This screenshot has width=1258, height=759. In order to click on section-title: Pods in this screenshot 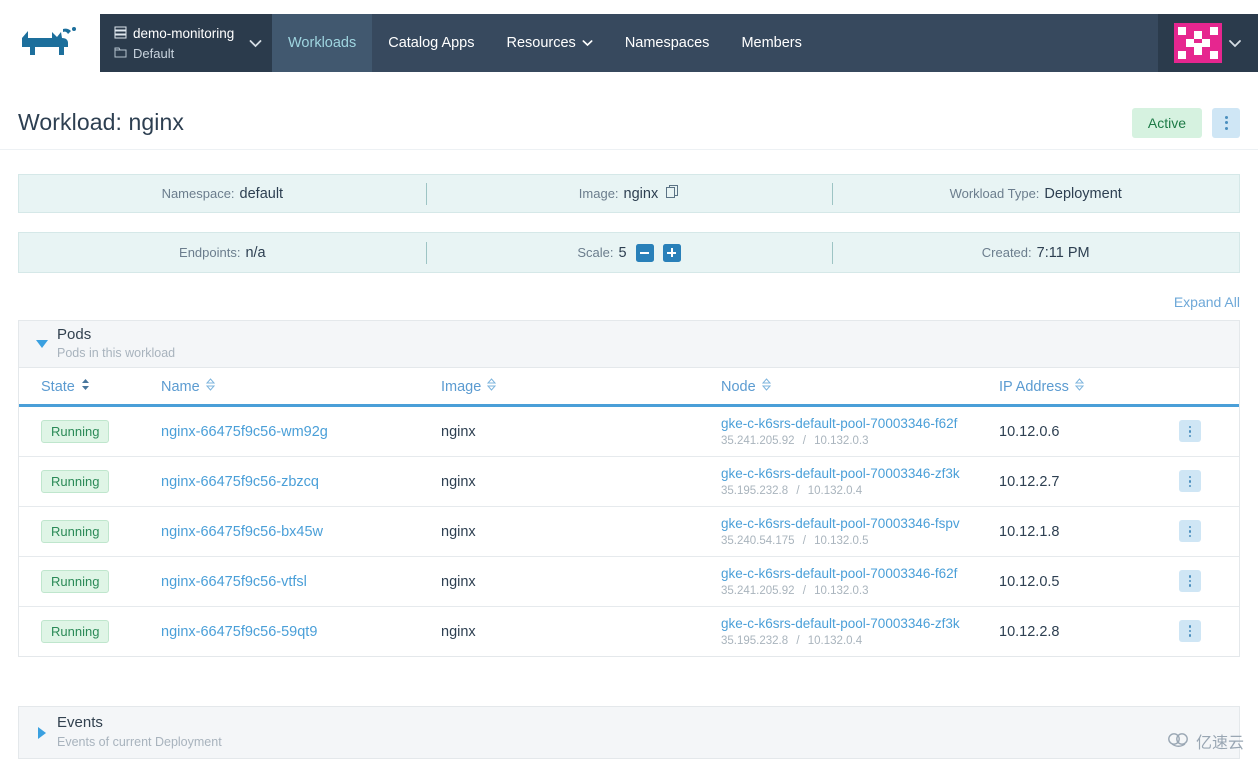, I will do `click(74, 334)`.